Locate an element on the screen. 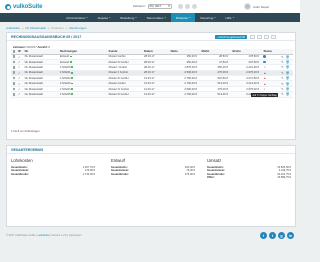  summary-row: Gesamtbrutto: 1.734,66 € is located at coordinates (53, 174).